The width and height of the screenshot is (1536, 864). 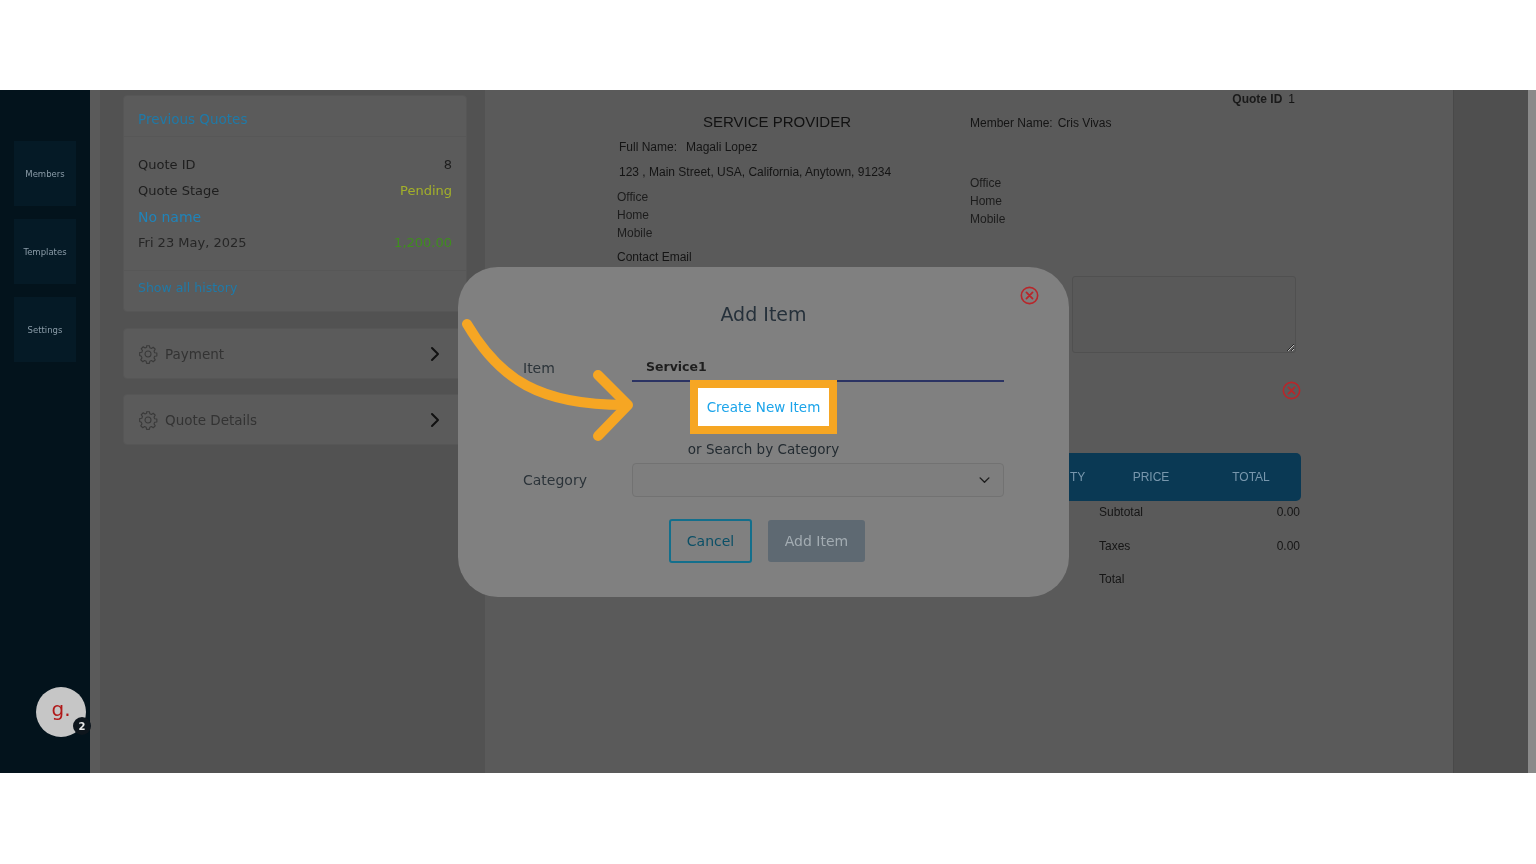 I want to click on field-label: Category, so click(x=555, y=480).